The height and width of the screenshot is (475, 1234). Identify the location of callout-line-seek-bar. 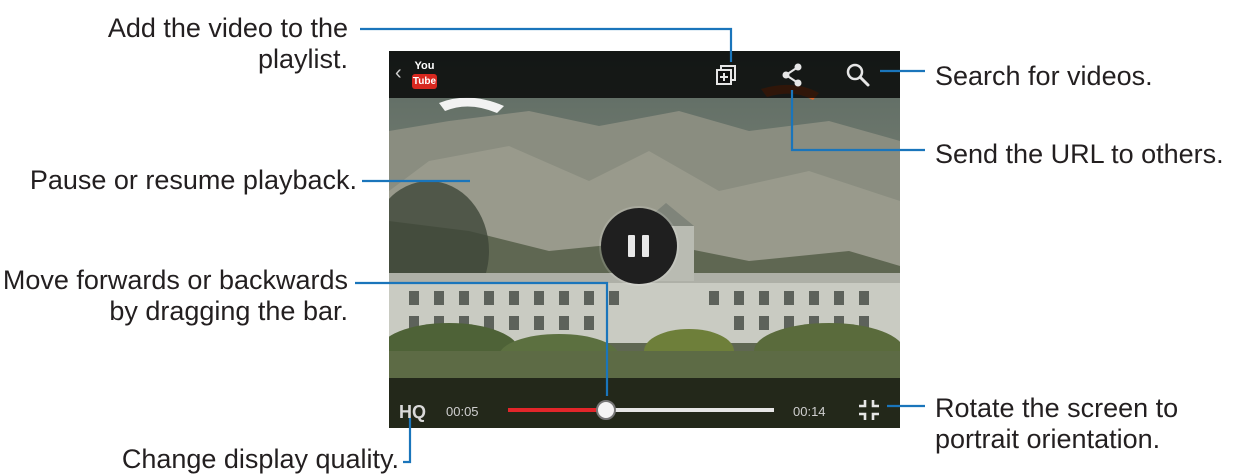
(482, 338).